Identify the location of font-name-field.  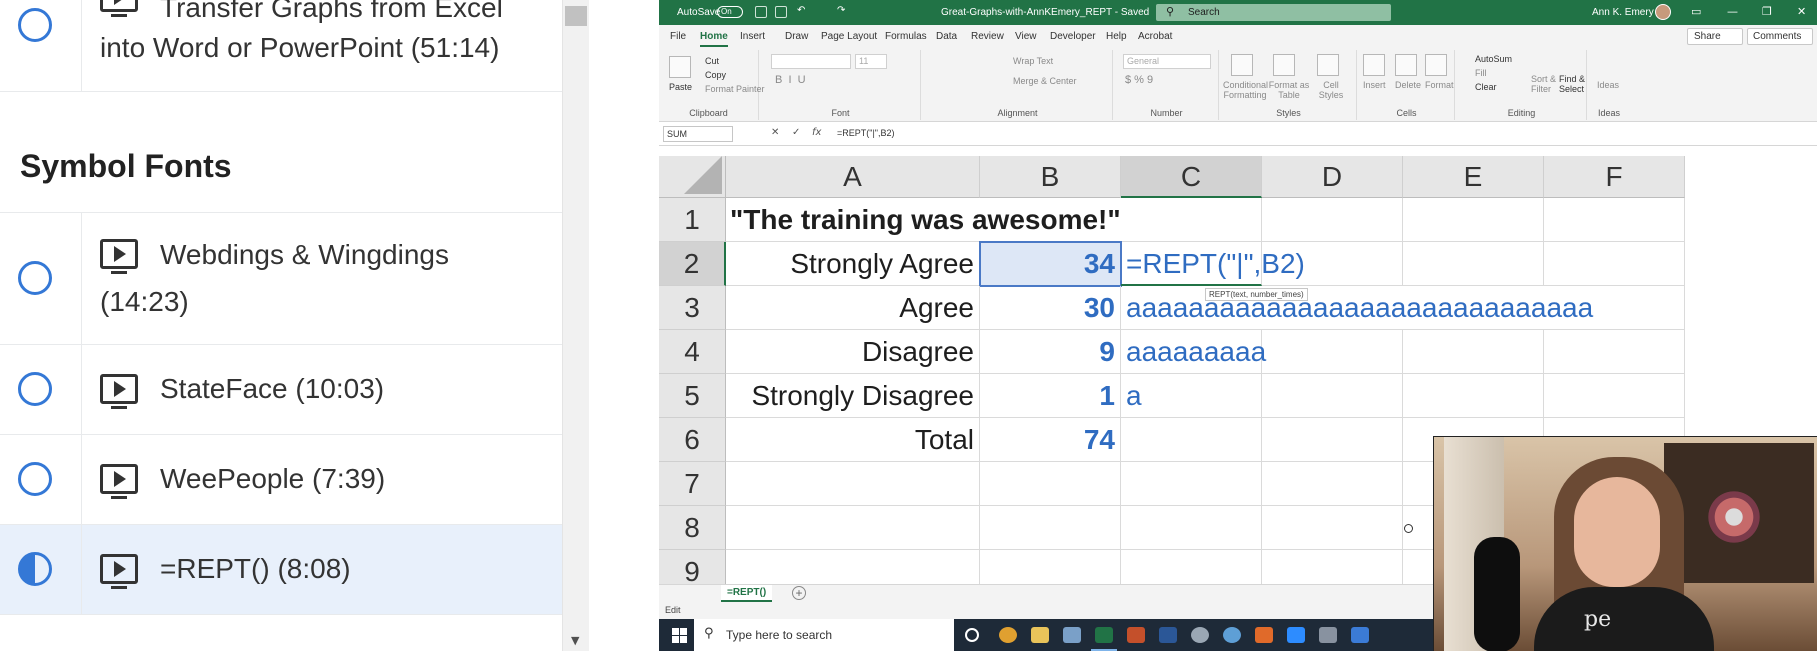
(811, 61).